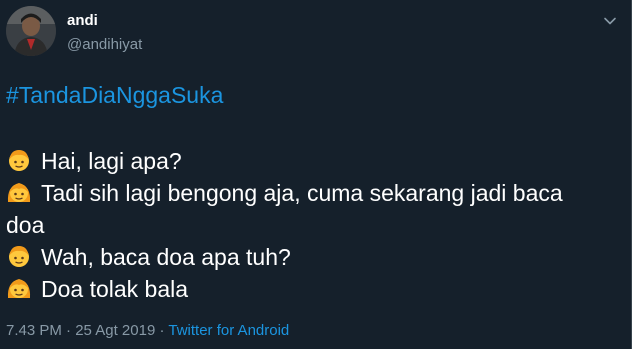  Describe the element at coordinates (82, 21) in the screenshot. I see `display-name: andi` at that location.